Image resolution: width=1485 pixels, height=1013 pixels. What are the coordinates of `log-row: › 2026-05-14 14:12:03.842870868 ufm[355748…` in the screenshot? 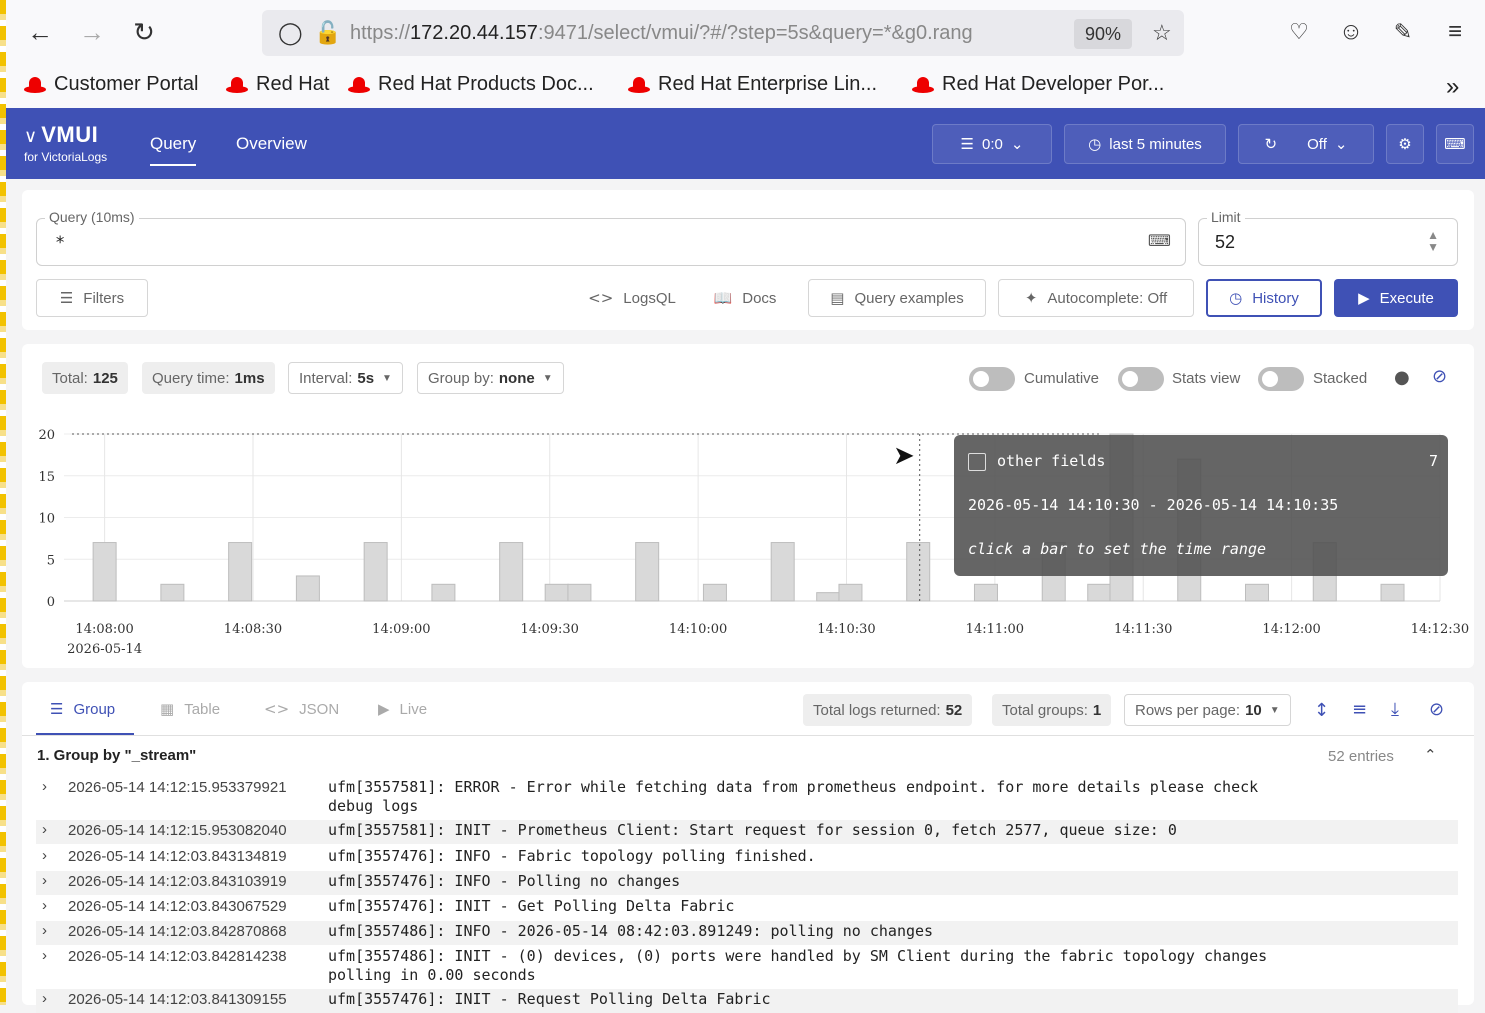 It's located at (747, 933).